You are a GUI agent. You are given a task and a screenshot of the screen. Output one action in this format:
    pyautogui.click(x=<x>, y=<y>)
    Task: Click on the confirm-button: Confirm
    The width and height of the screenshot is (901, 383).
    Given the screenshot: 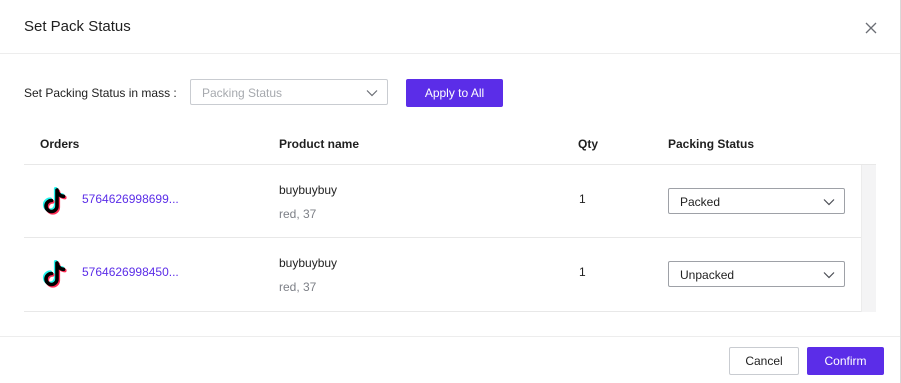 What is the action you would take?
    pyautogui.click(x=845, y=361)
    